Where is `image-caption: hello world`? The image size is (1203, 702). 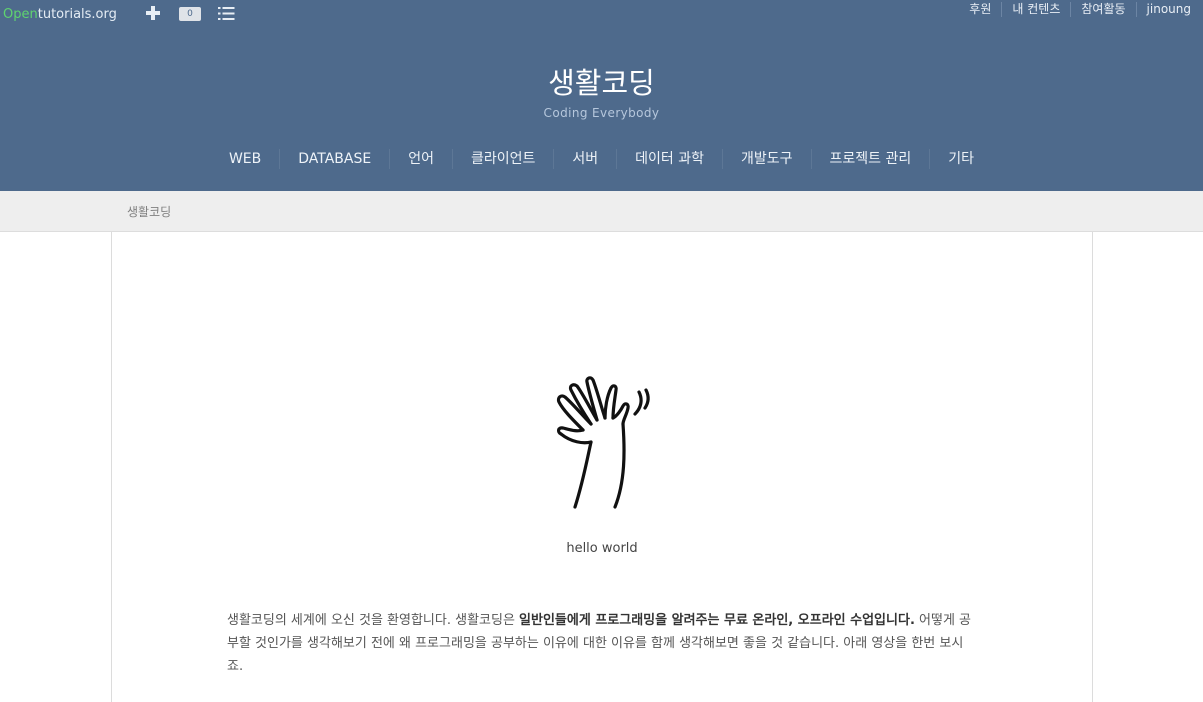 image-caption: hello world is located at coordinates (602, 548).